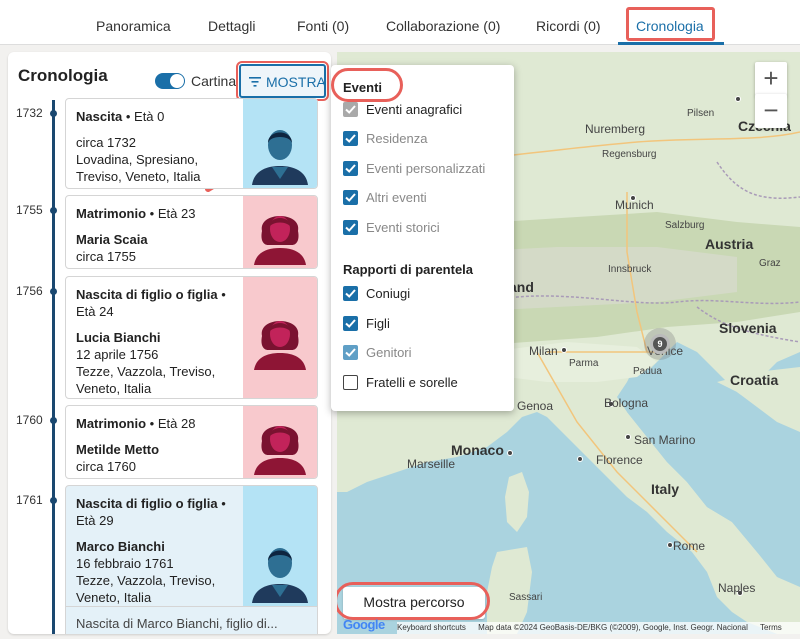 This screenshot has width=800, height=639. Describe the element at coordinates (414, 109) in the screenshot. I see `filter-option-label: Eventi anagrafici` at that location.